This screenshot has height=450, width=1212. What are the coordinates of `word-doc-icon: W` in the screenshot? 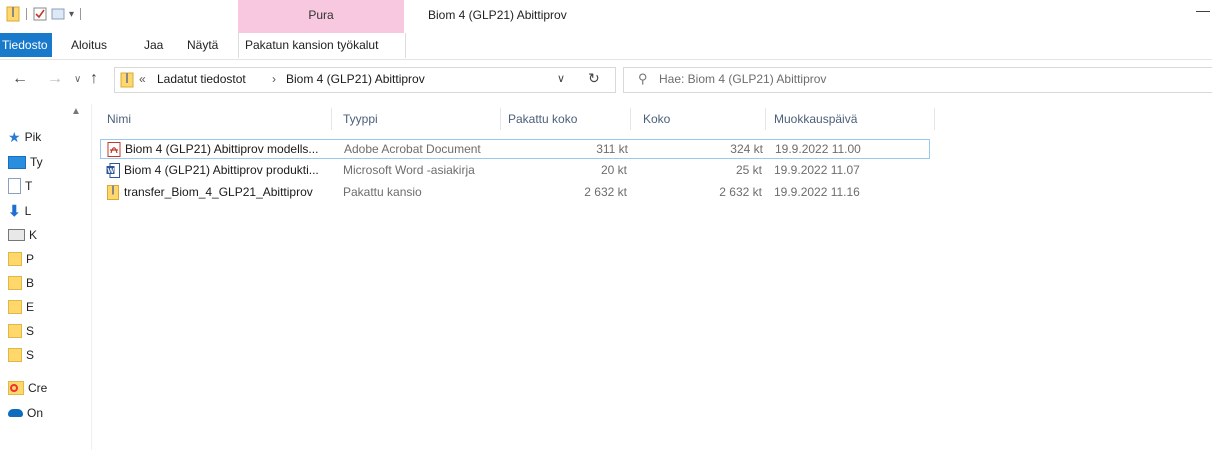 It's located at (113, 170).